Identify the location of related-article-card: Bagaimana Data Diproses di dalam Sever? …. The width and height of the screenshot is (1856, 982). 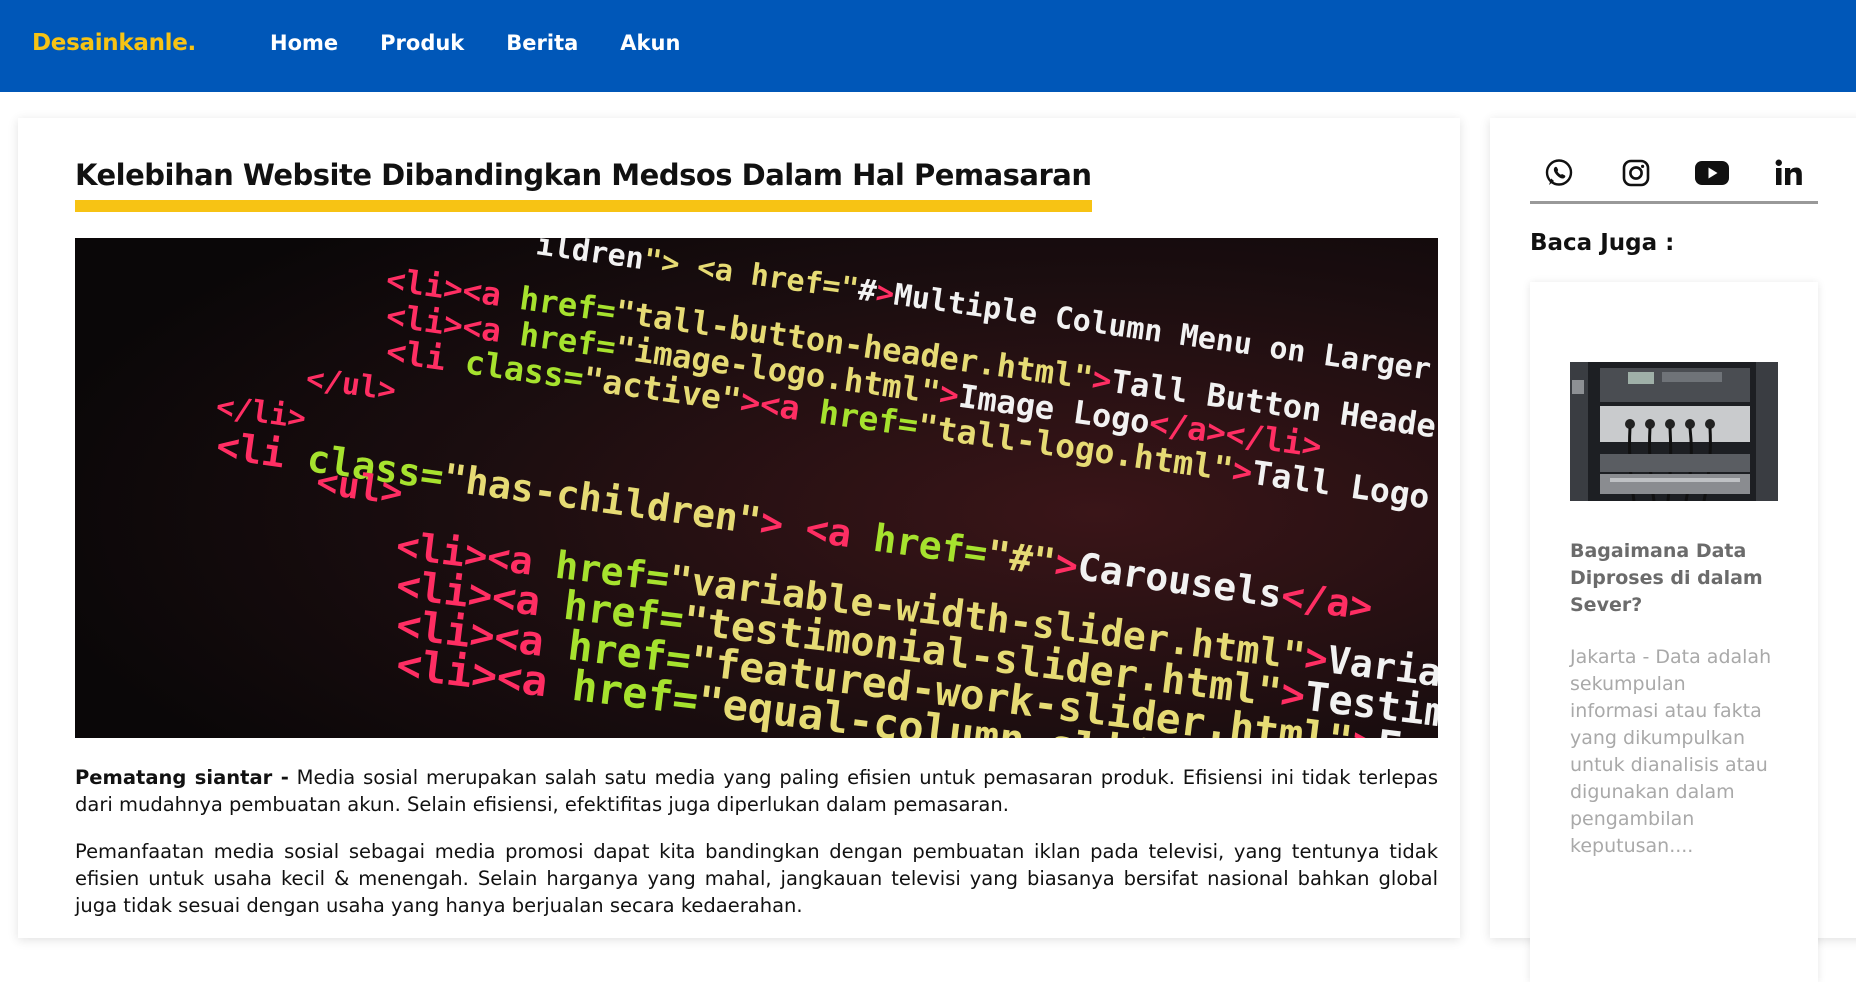
(1674, 632).